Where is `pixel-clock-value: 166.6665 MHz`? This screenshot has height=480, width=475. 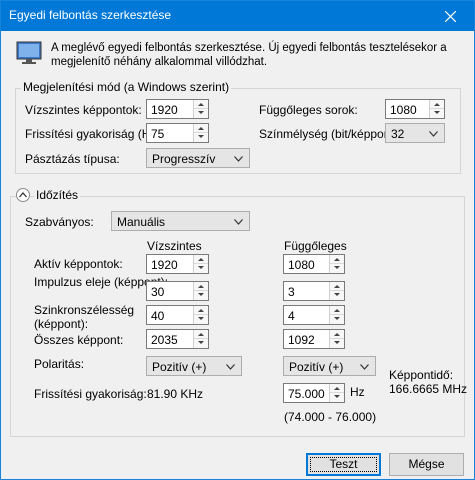
pixel-clock-value: 166.6665 MHz is located at coordinates (428, 389).